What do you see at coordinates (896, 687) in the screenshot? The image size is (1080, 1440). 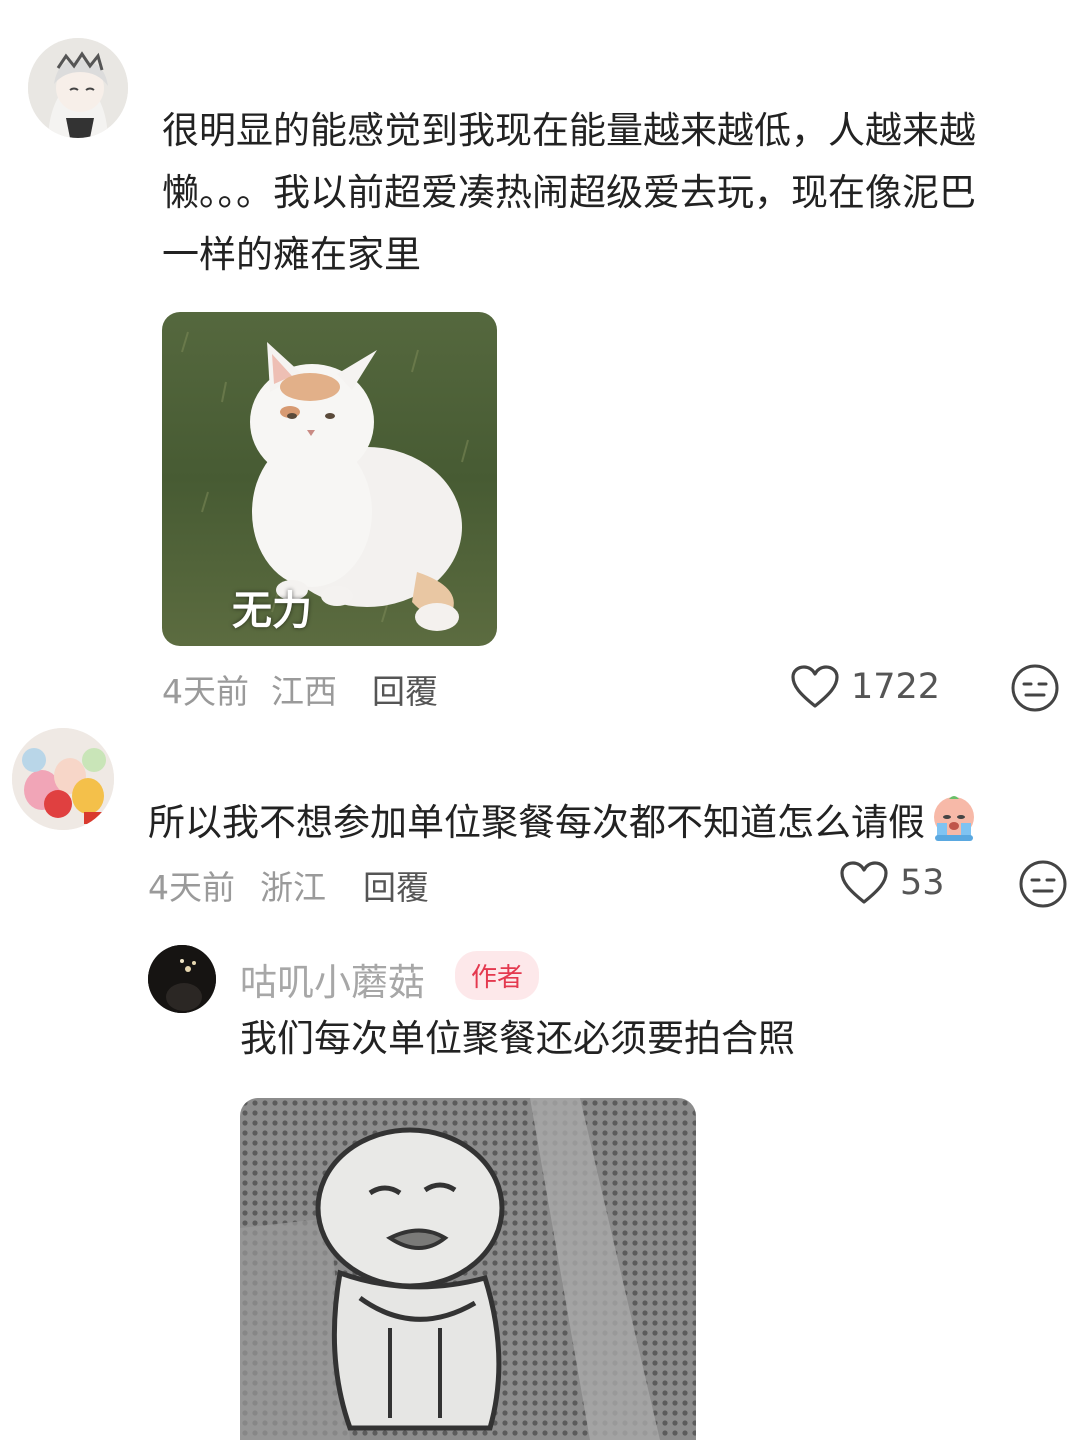 I see `like-count: 1722` at bounding box center [896, 687].